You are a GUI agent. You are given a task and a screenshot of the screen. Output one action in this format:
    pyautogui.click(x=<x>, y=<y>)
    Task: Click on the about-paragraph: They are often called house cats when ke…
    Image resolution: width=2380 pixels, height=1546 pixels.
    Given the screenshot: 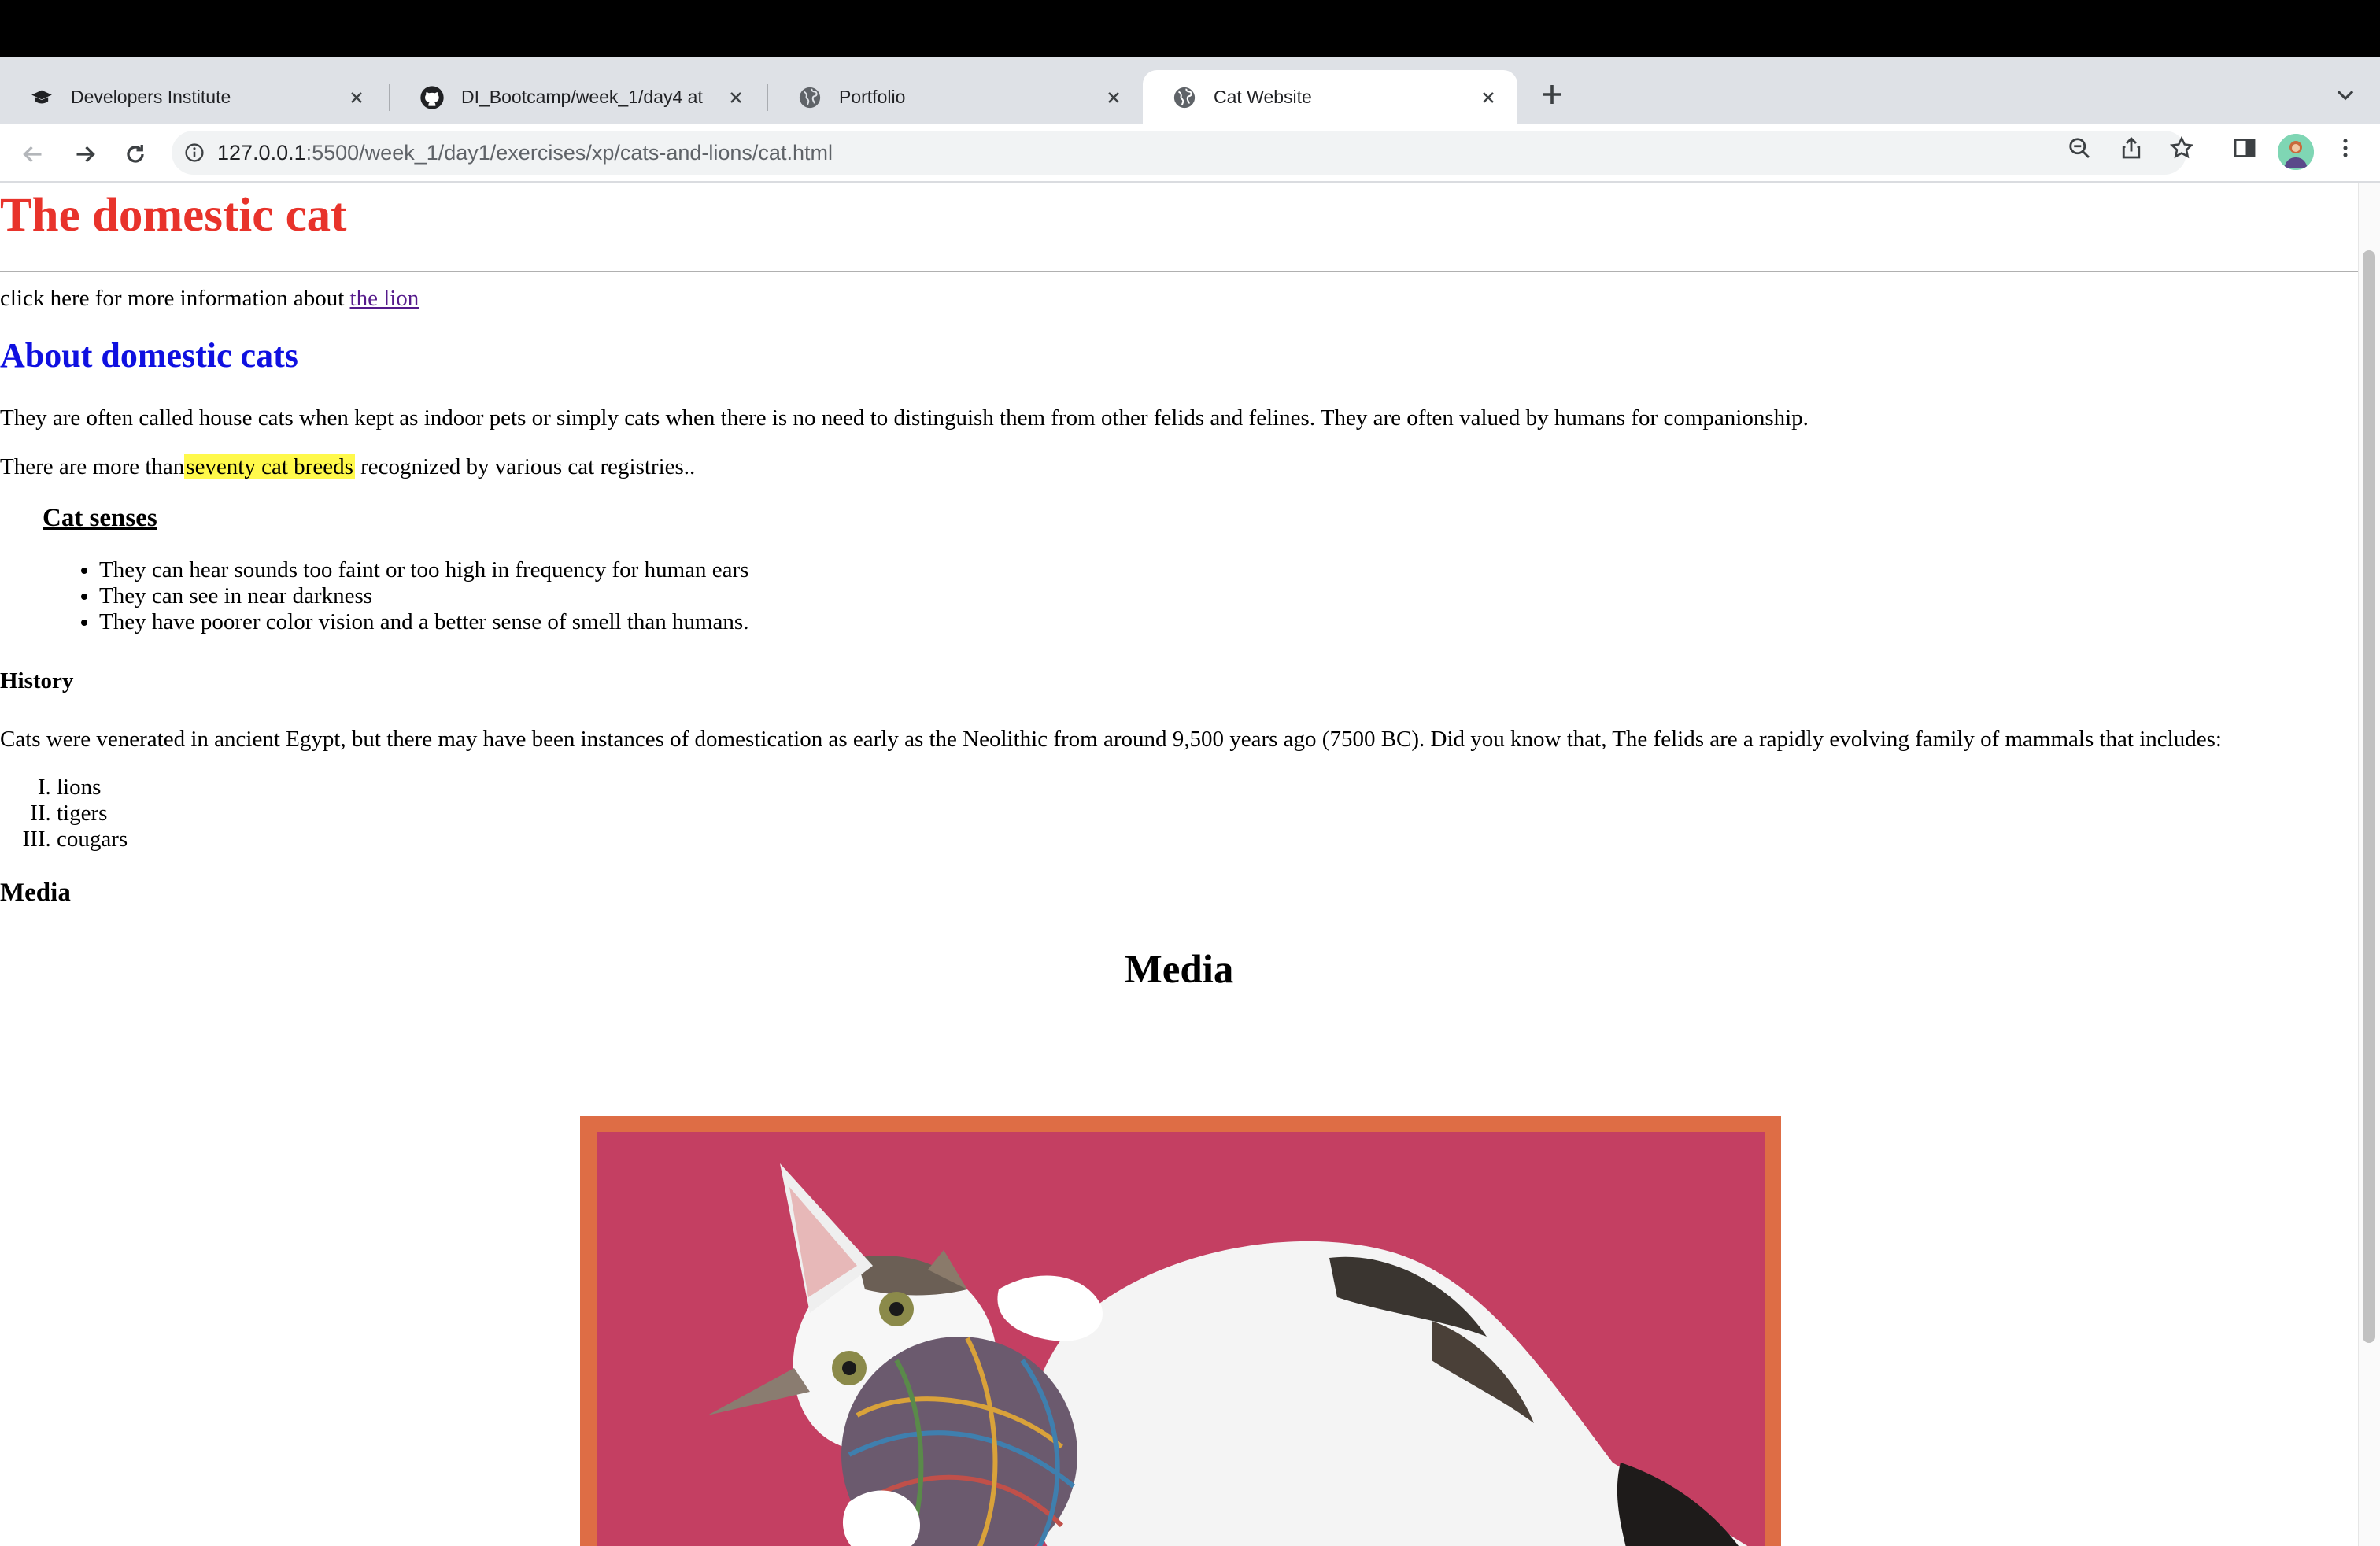 What is the action you would take?
    pyautogui.click(x=905, y=418)
    